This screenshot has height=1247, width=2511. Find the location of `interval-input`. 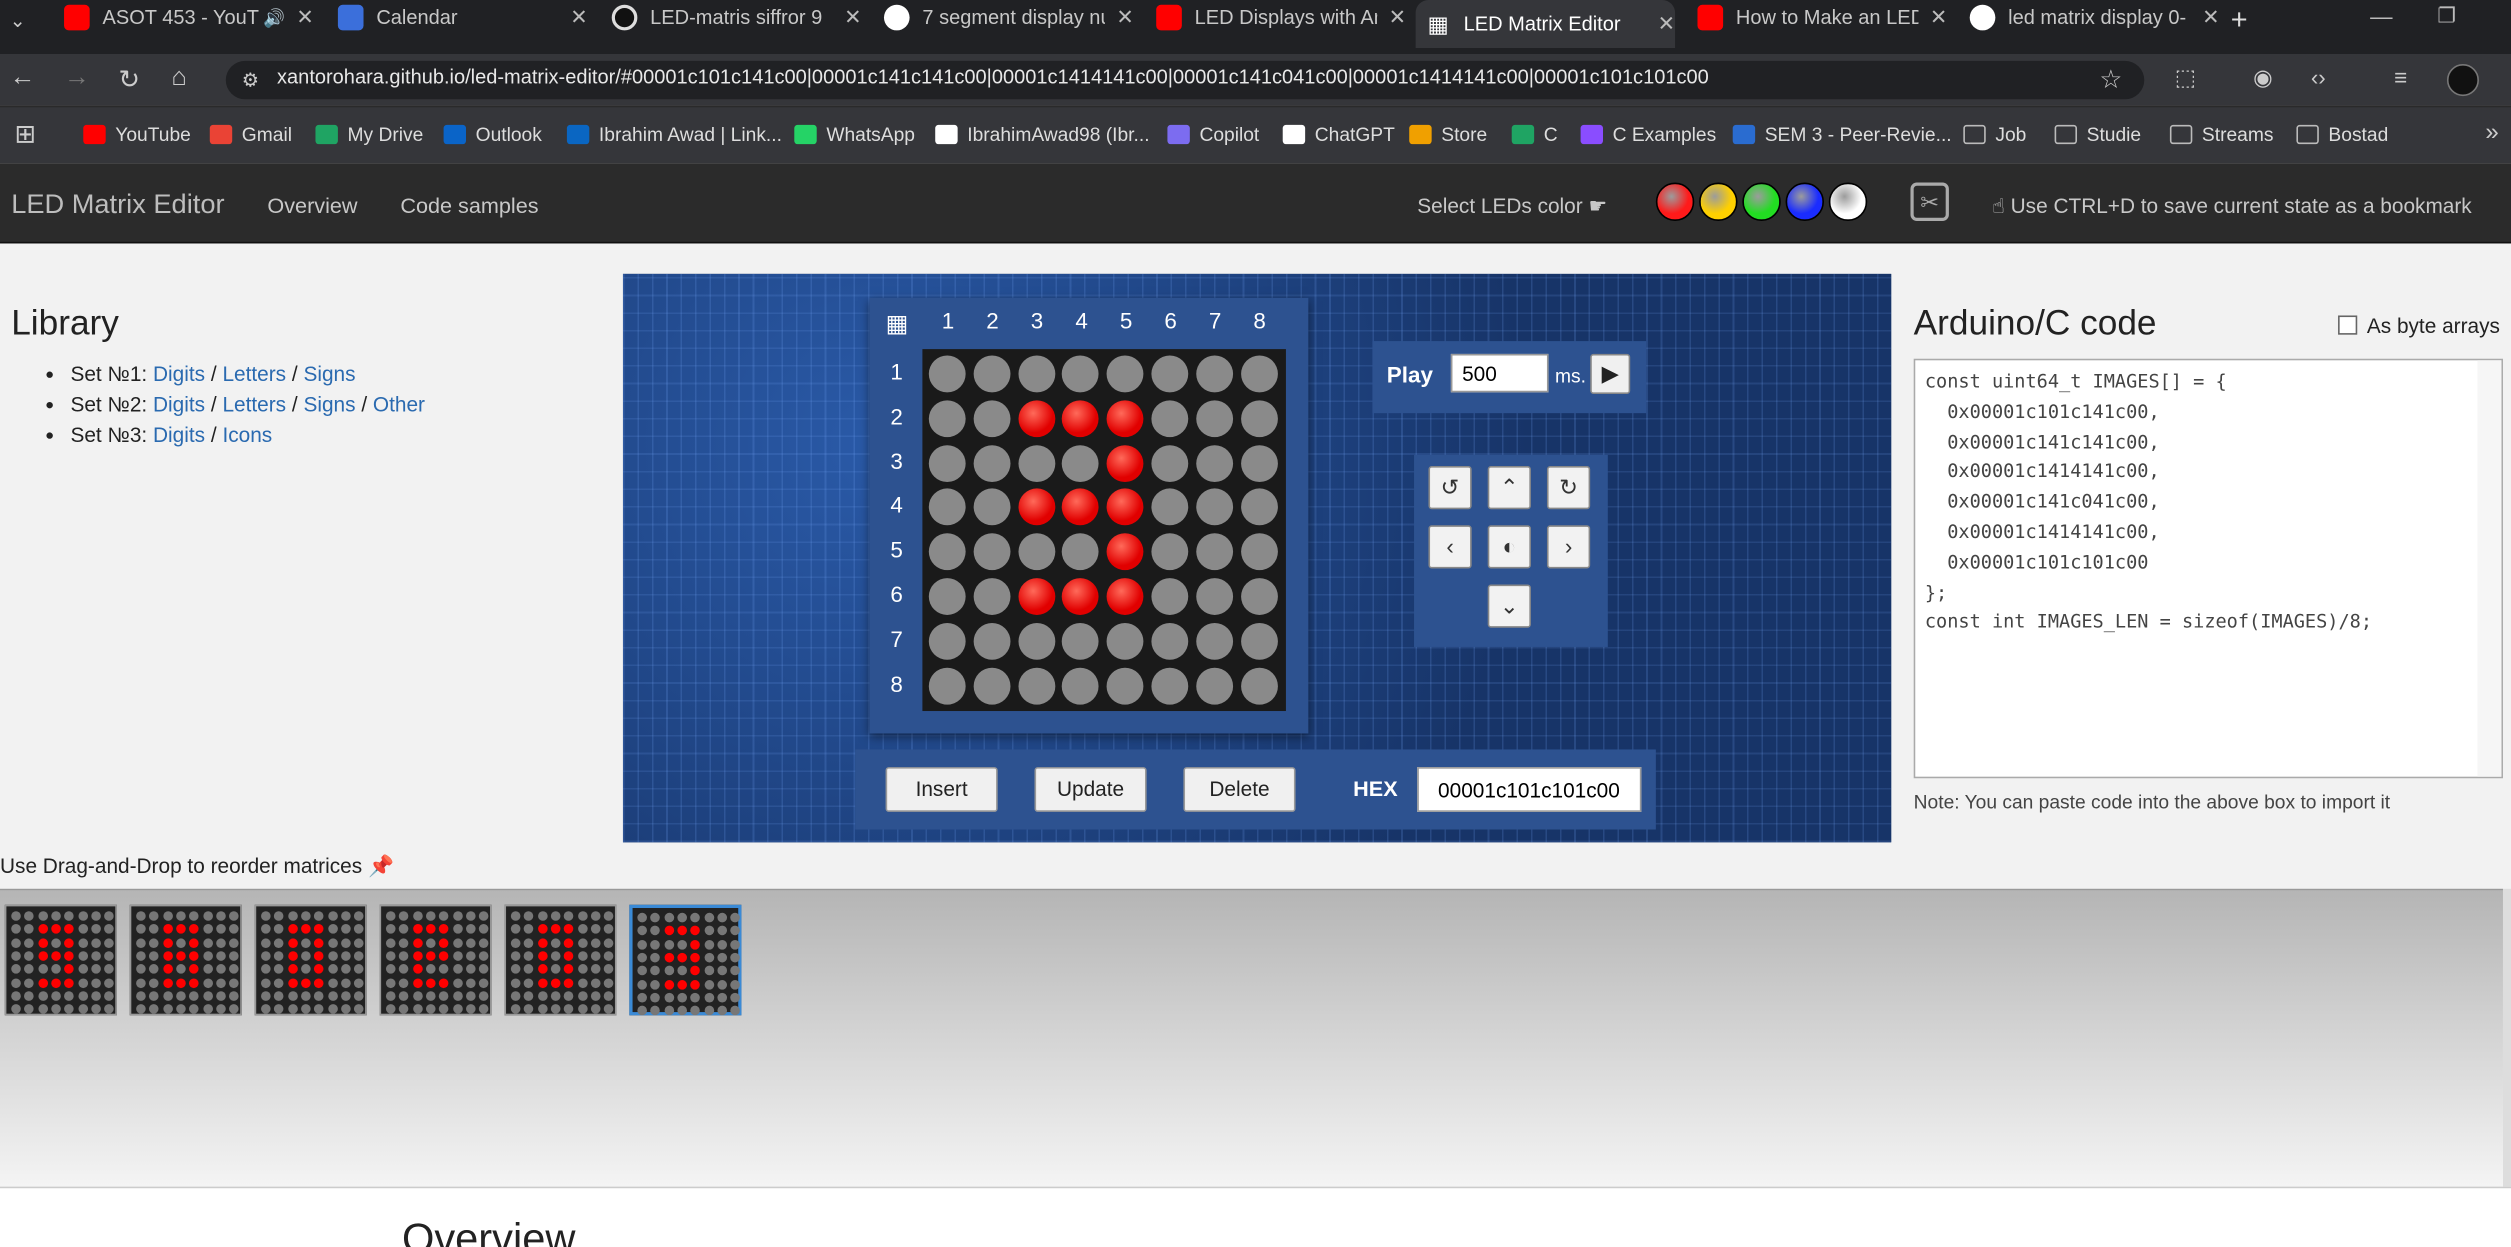

interval-input is located at coordinates (1499, 373).